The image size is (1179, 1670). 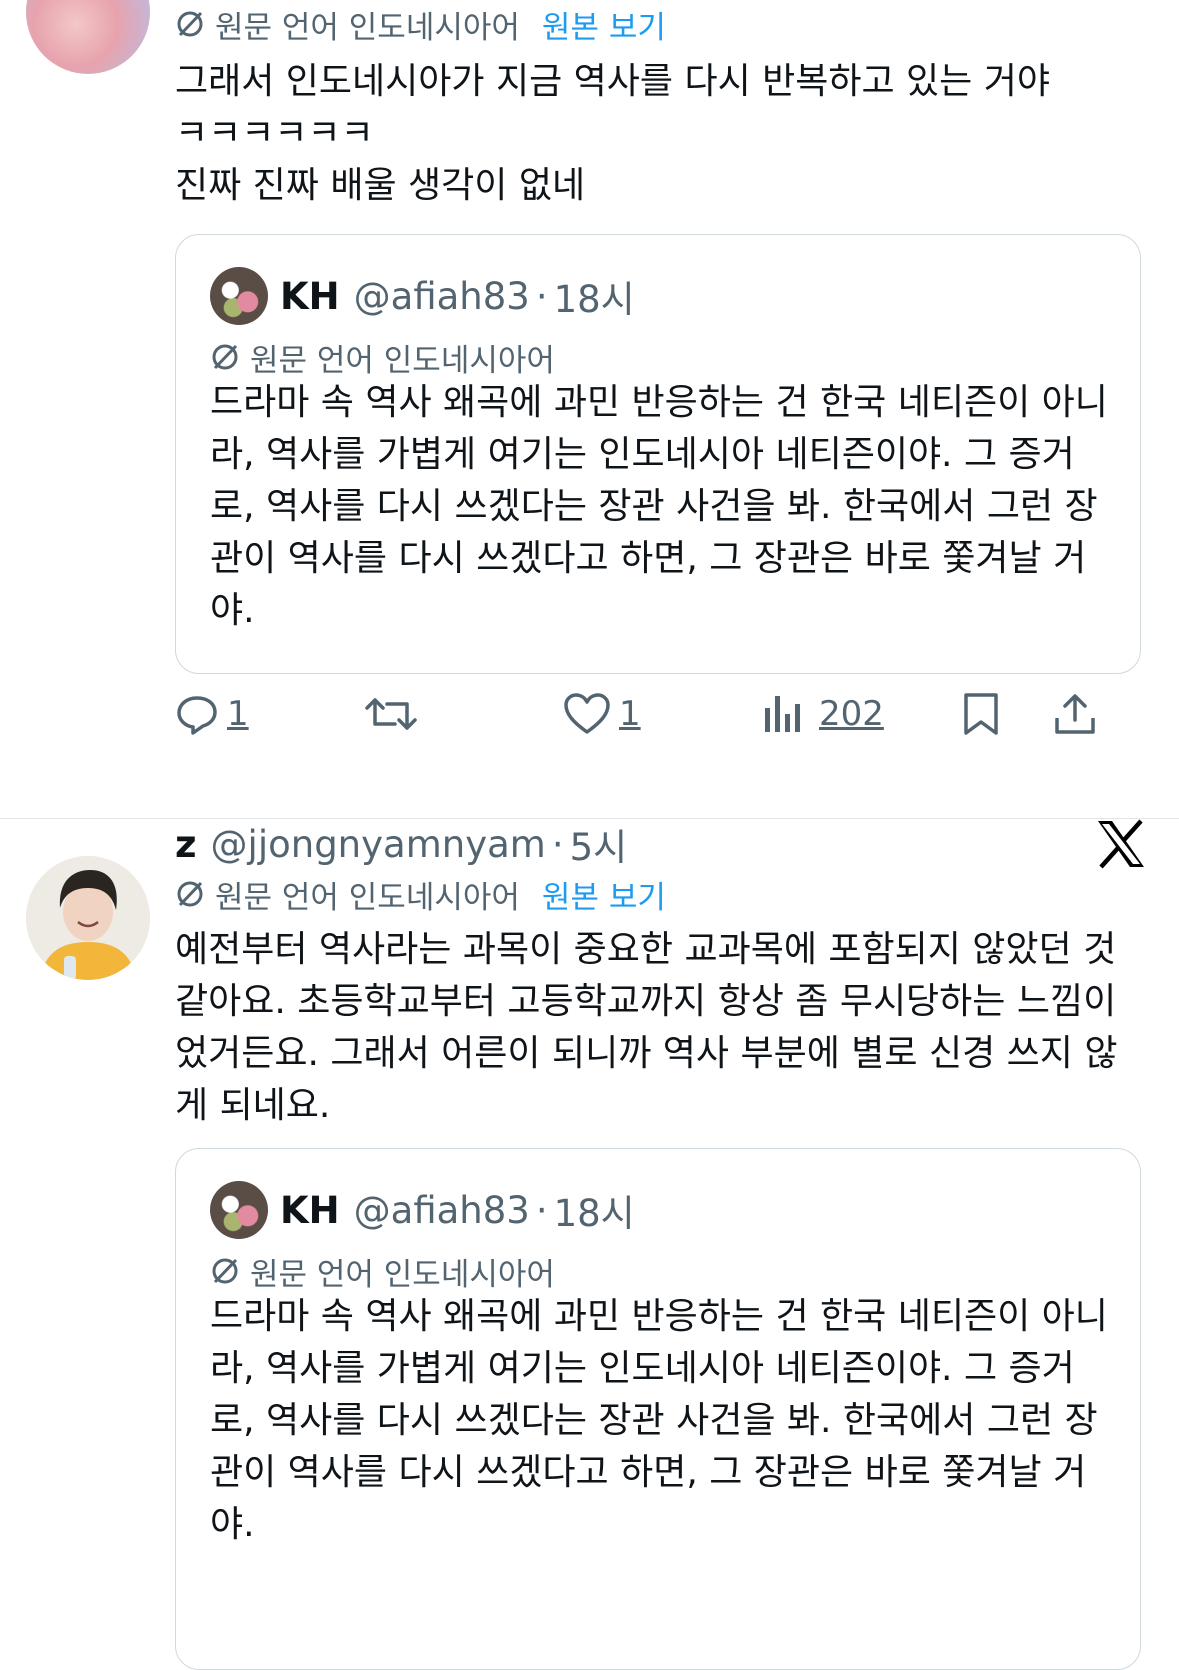 What do you see at coordinates (380, 185) in the screenshot?
I see `tweet-text-line: 진짜 진짜 배울 생각이 없네` at bounding box center [380, 185].